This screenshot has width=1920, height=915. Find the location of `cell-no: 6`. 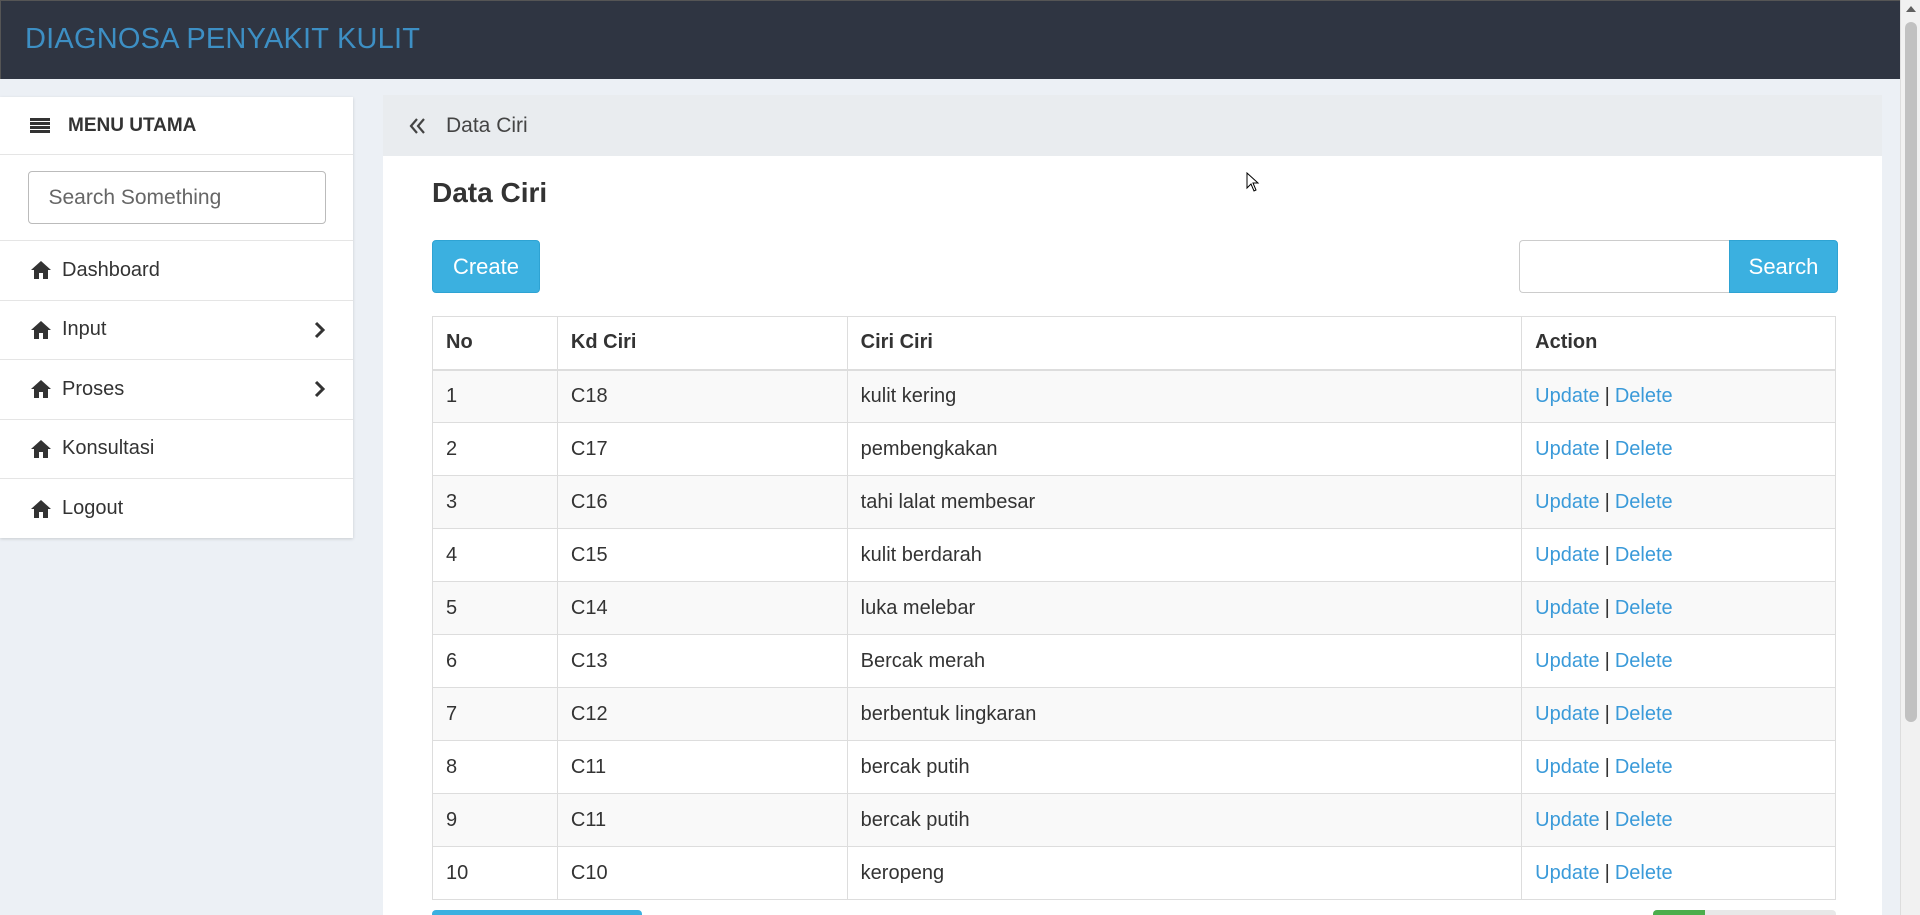

cell-no: 6 is located at coordinates (495, 661).